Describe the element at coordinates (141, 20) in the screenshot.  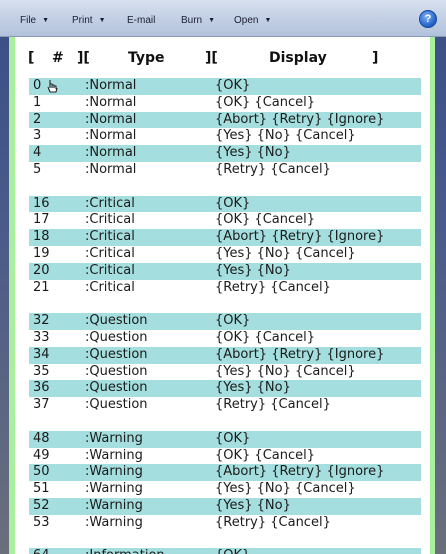
I see `email-button: E-mail` at that location.